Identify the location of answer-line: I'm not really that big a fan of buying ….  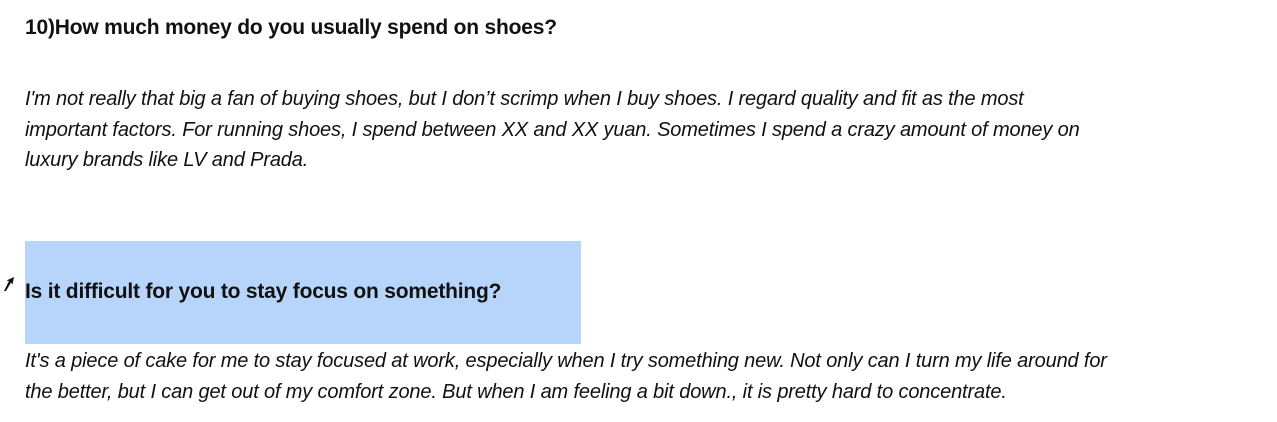
(524, 99).